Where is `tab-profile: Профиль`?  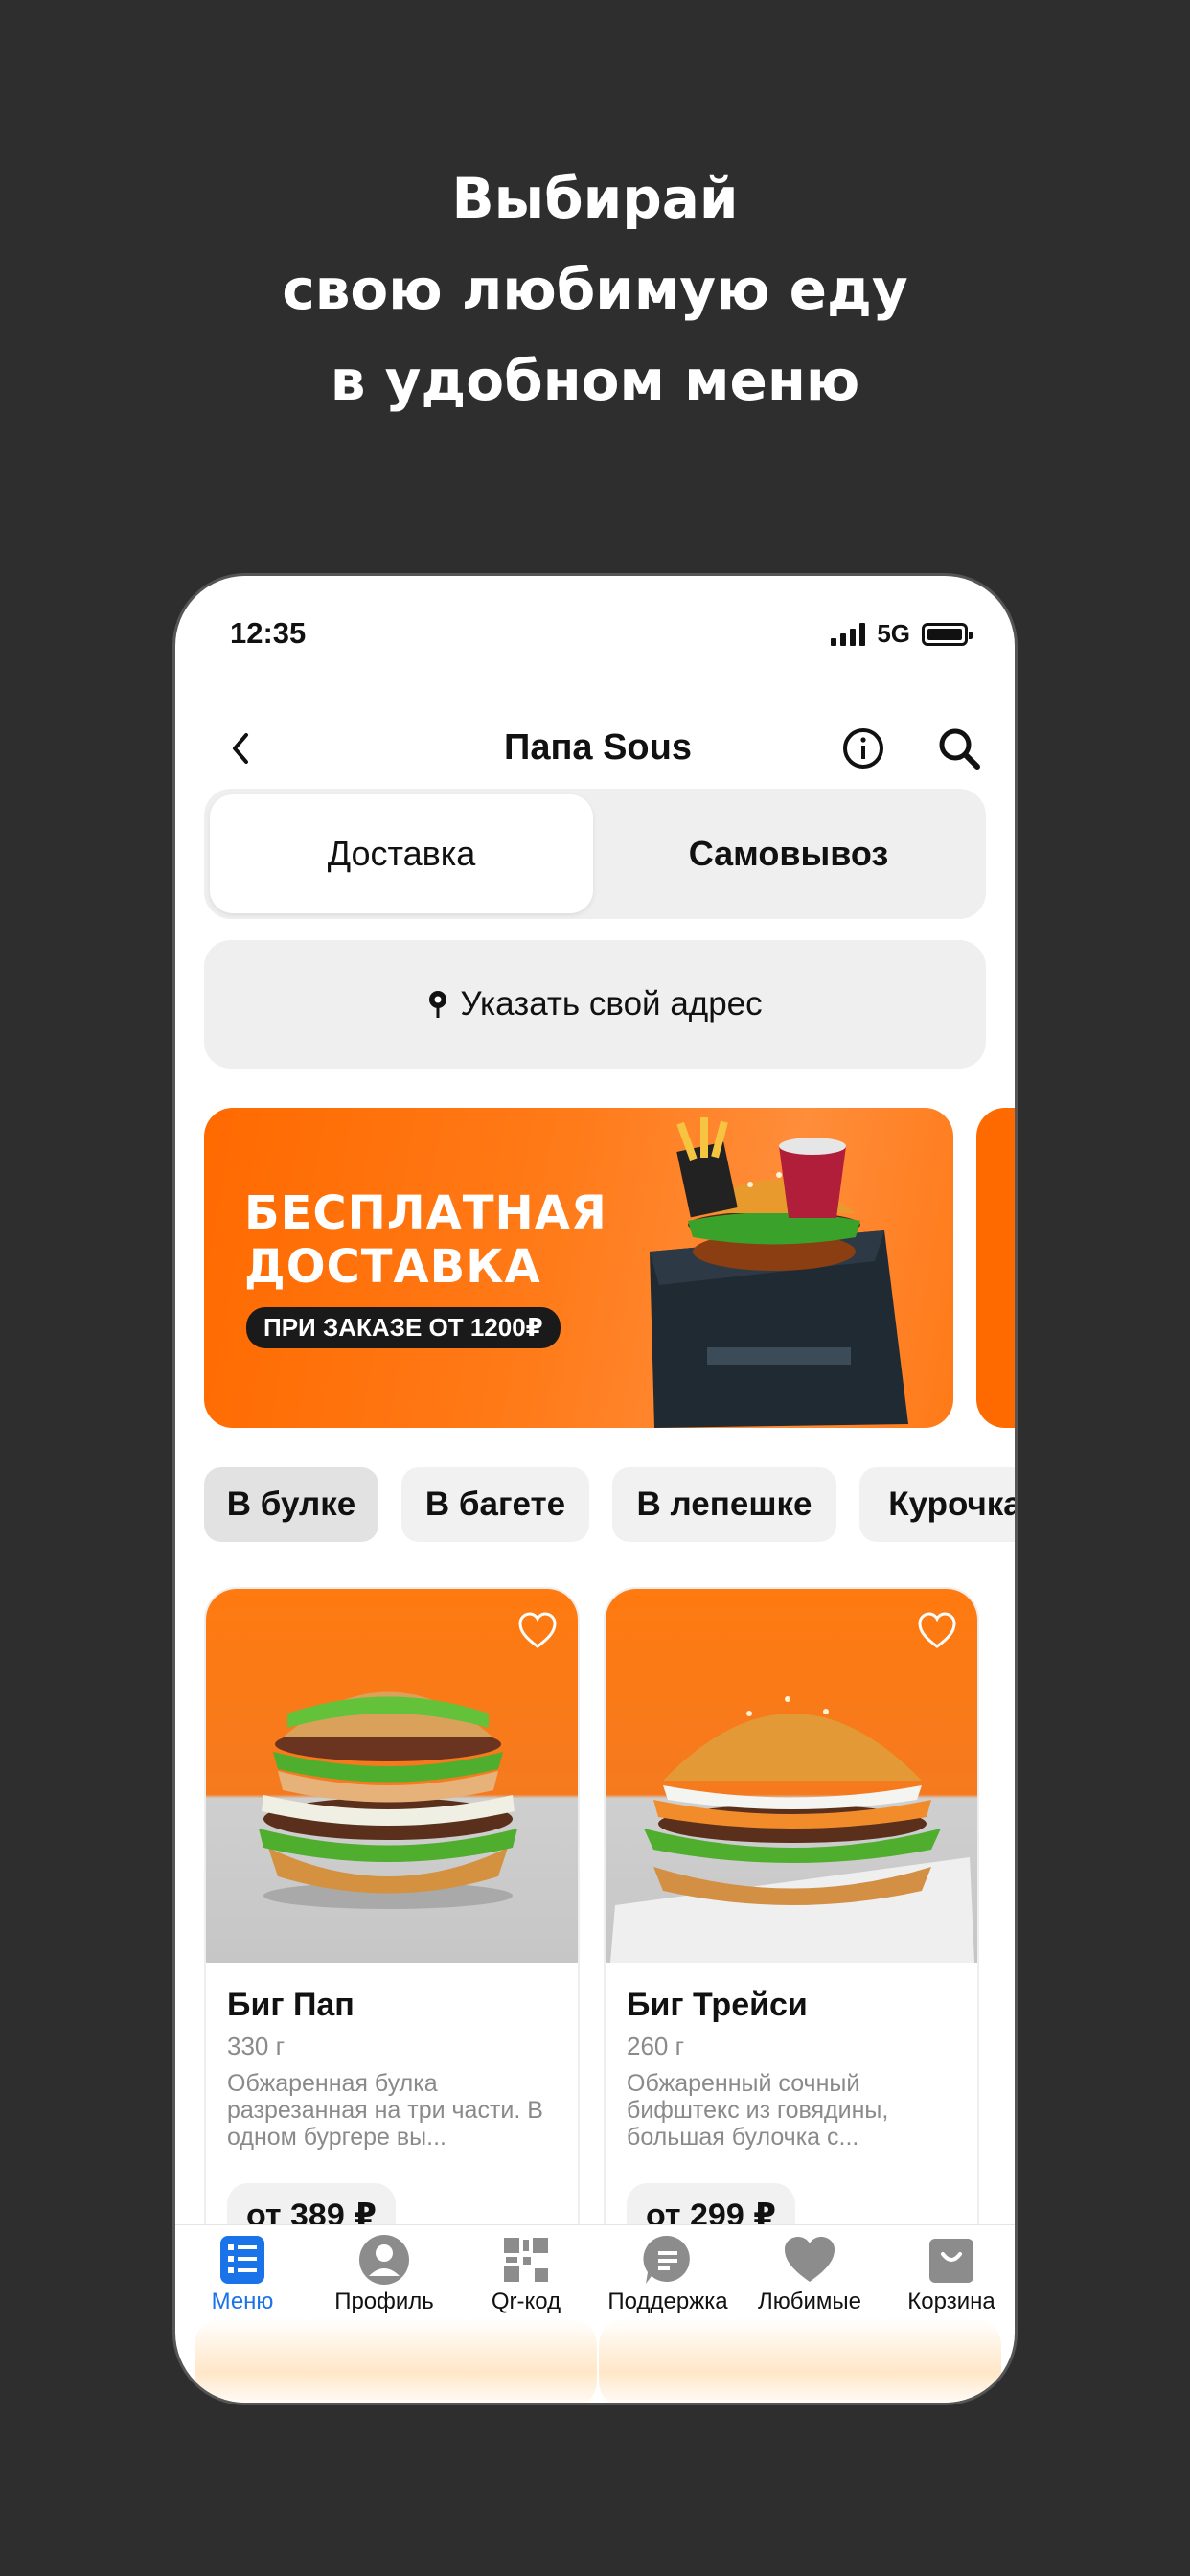
tab-profile: Профиль is located at coordinates (384, 2275).